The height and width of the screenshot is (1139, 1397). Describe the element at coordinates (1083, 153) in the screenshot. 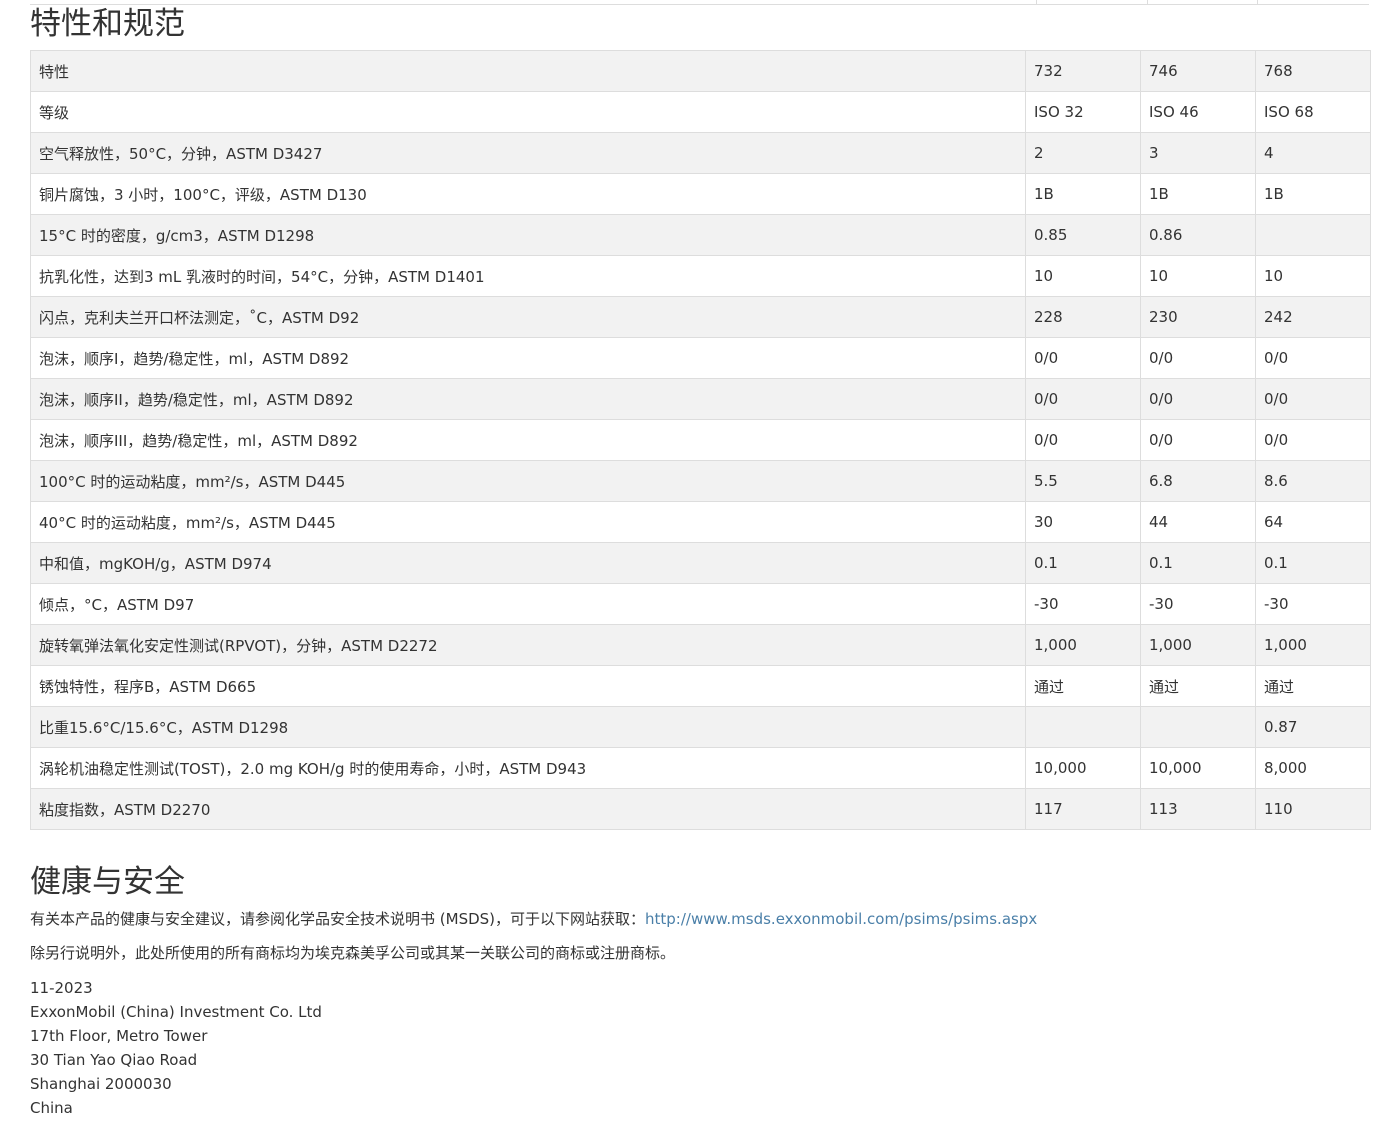

I see `grade-value-cell: 2` at that location.